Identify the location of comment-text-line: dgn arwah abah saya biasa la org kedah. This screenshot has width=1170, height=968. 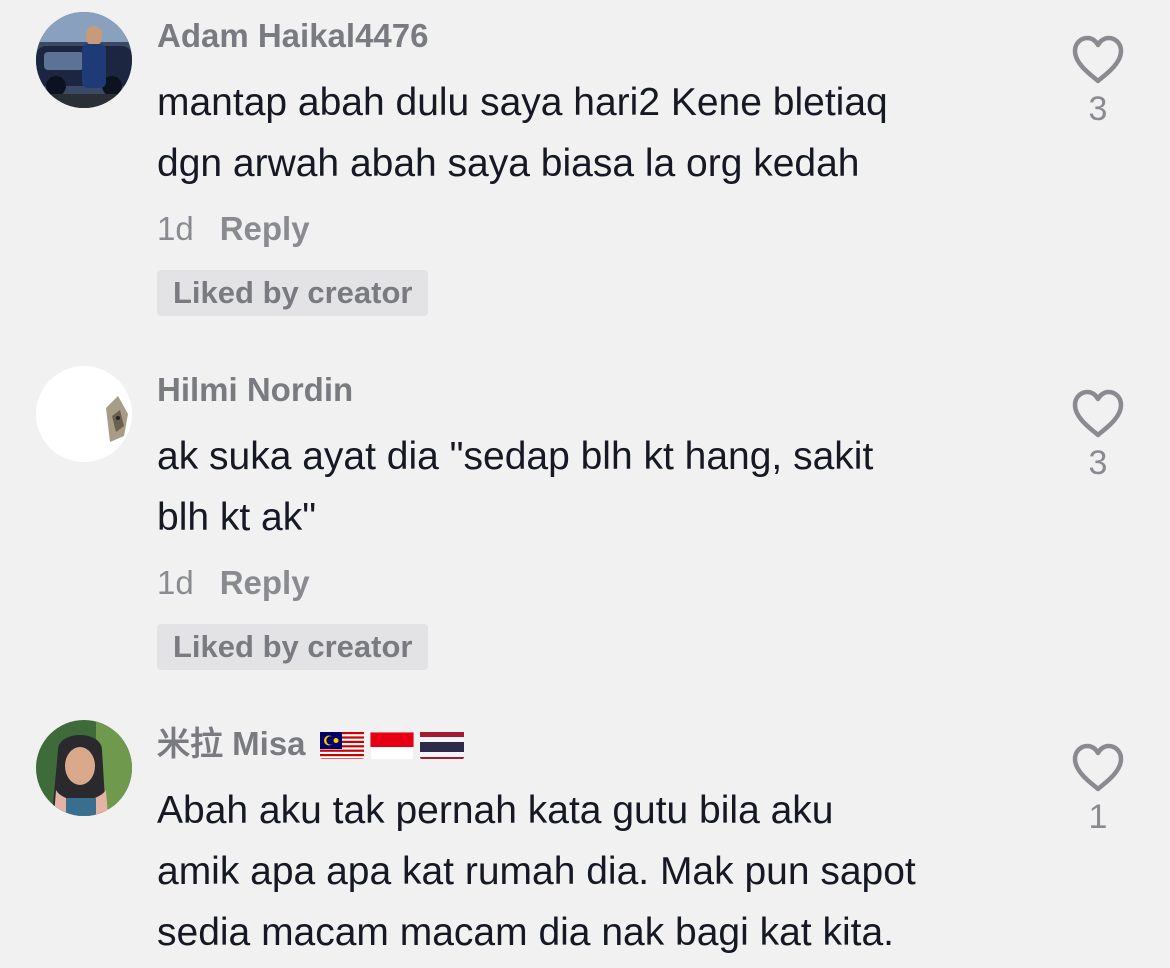
(508, 163).